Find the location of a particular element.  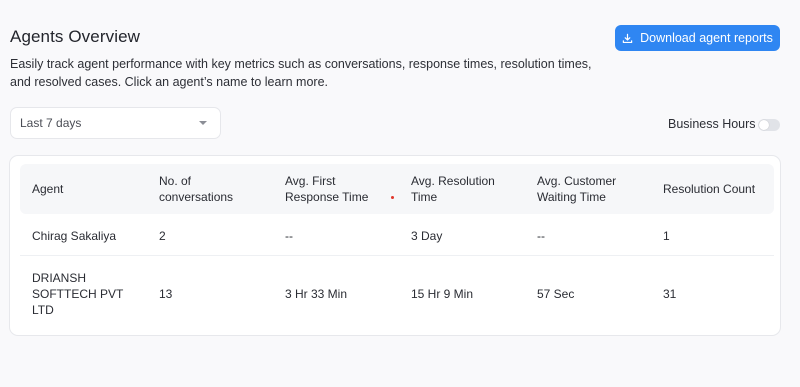

table-cell-resolution-time: 15 Hr 9 Min is located at coordinates (442, 294).